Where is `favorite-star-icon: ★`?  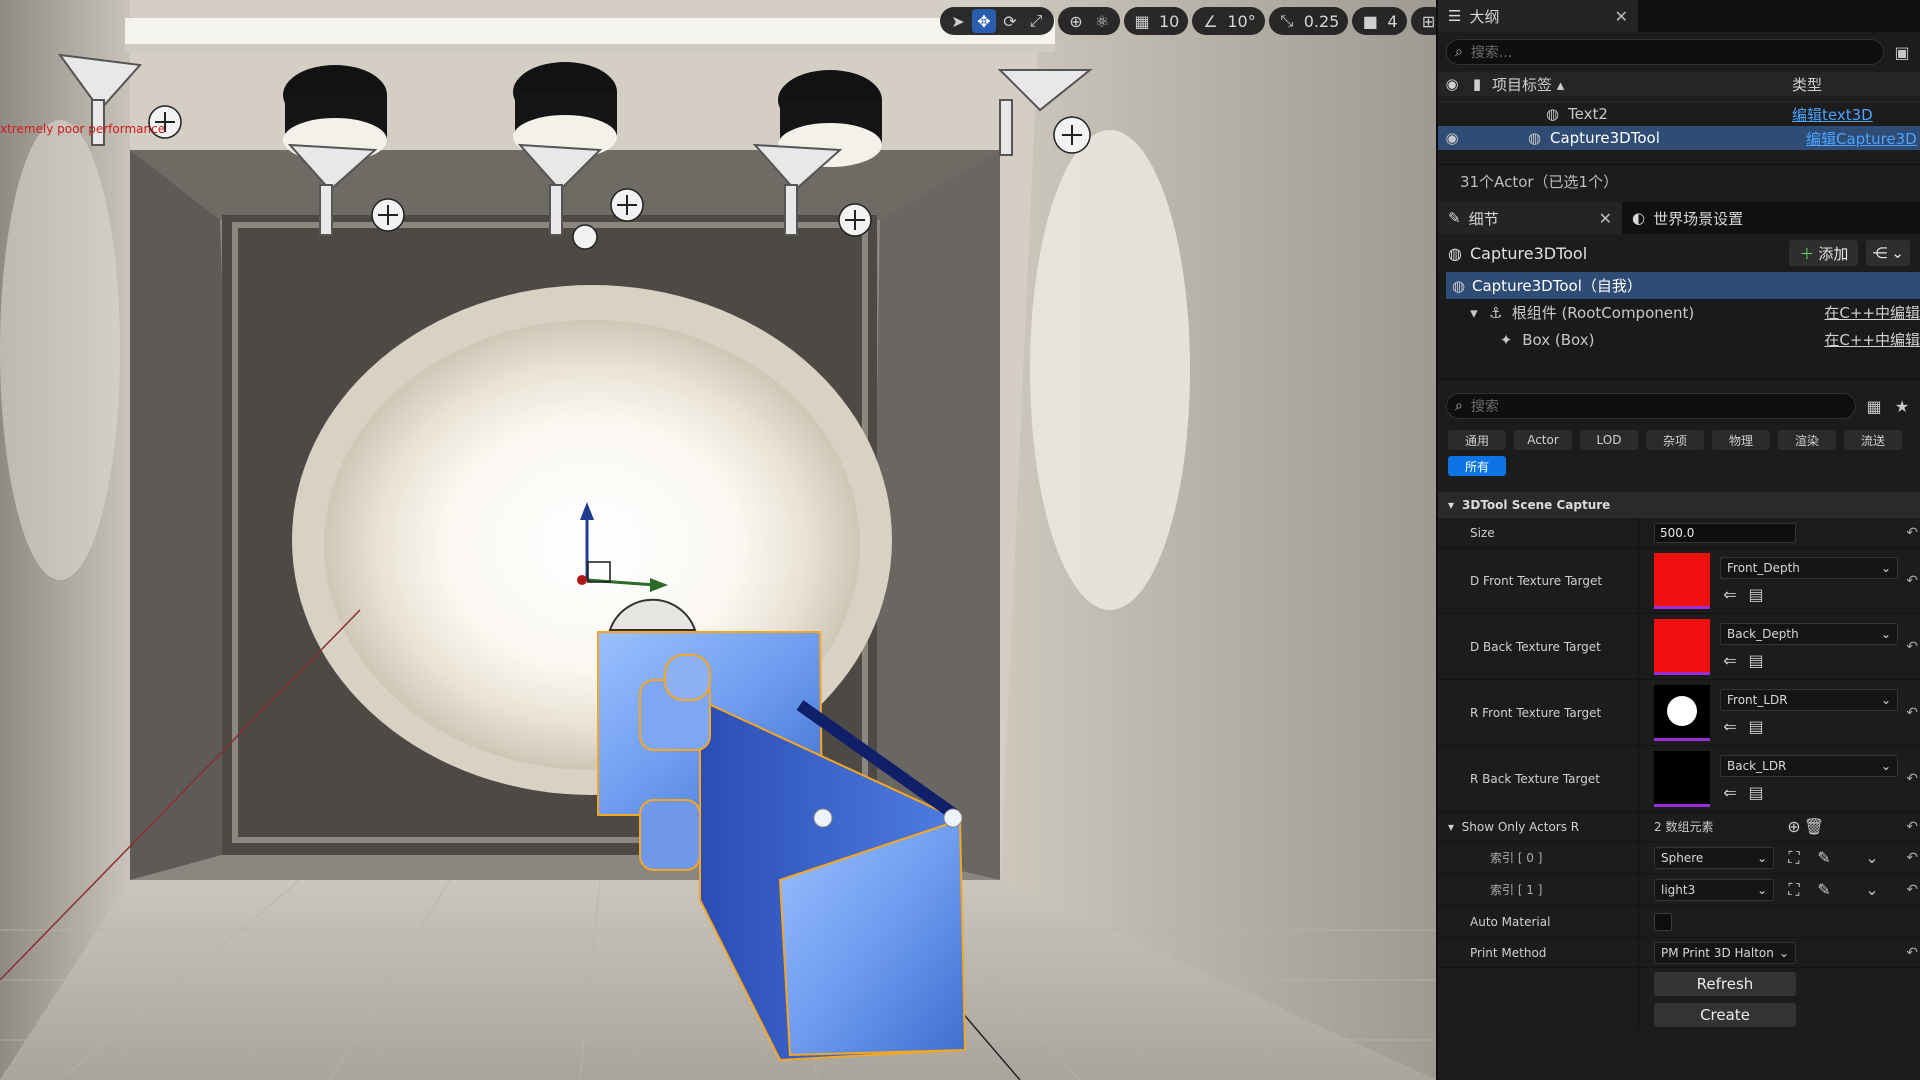
favorite-star-icon: ★ is located at coordinates (1902, 406).